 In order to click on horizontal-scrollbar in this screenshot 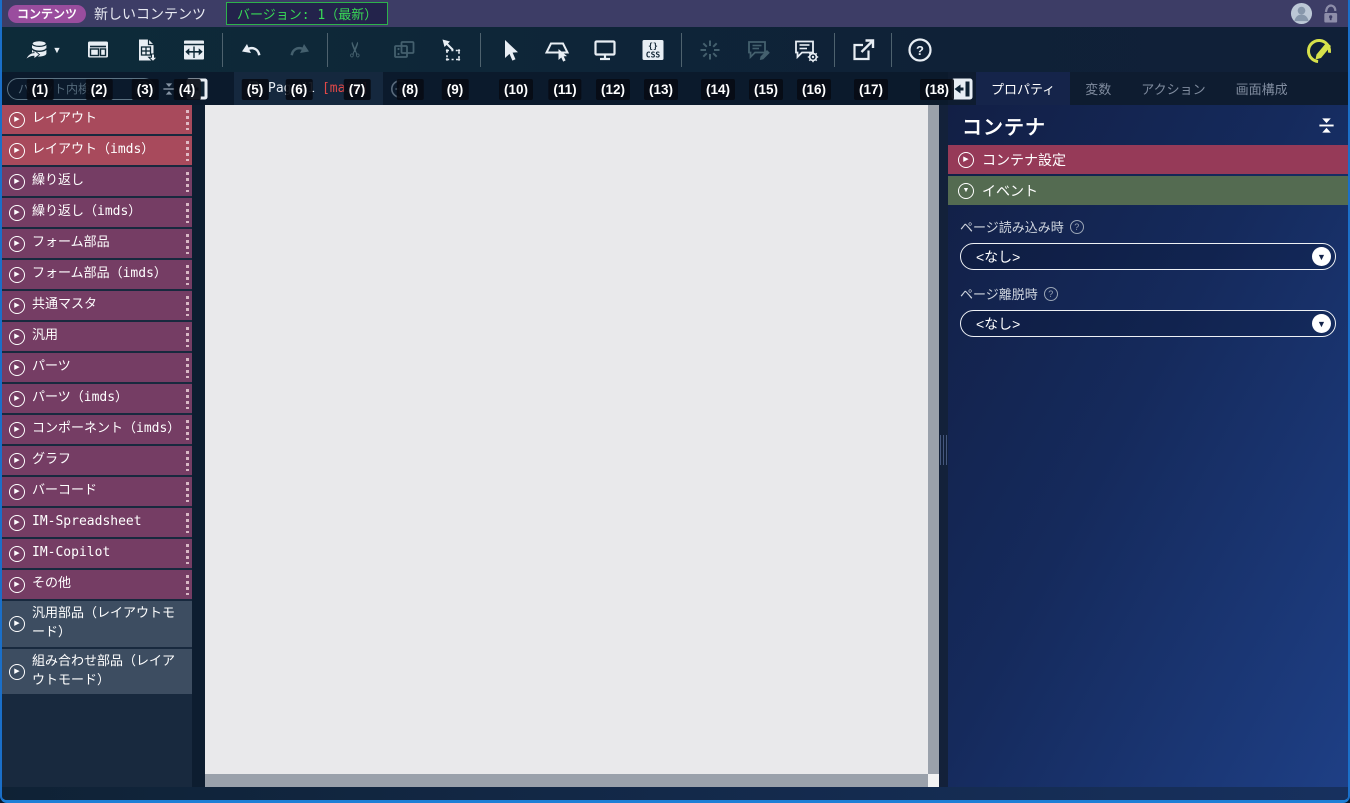, I will do `click(566, 780)`.